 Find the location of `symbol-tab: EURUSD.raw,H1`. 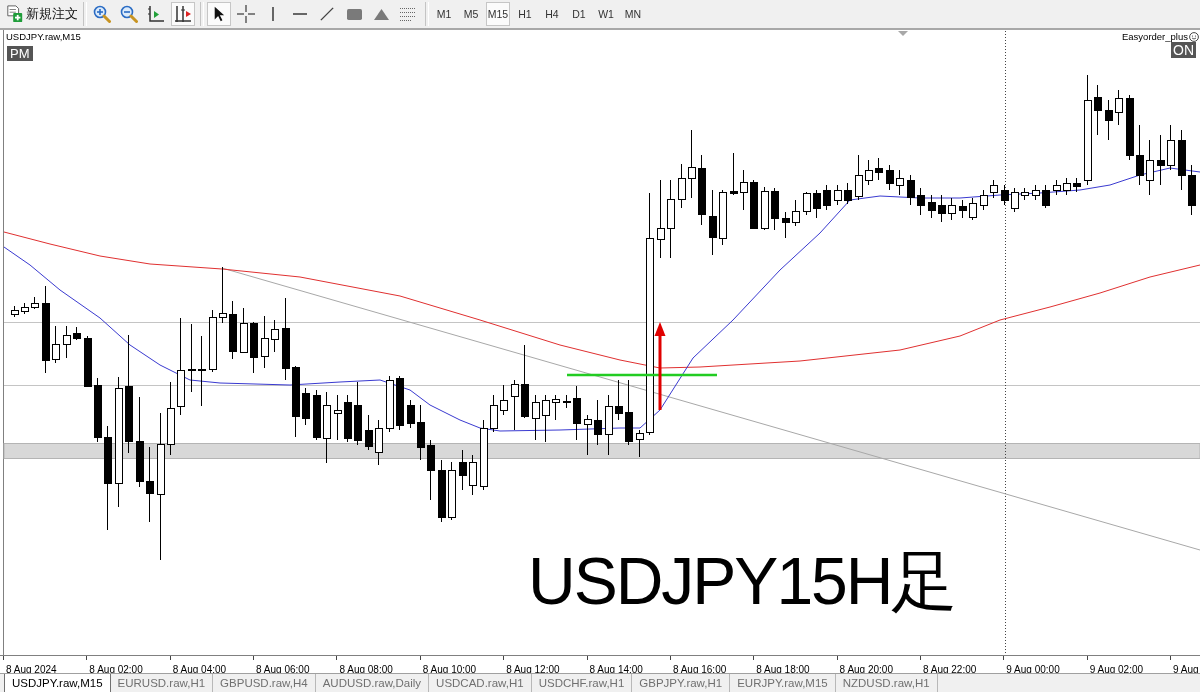

symbol-tab: EURUSD.raw,H1 is located at coordinates (162, 683).